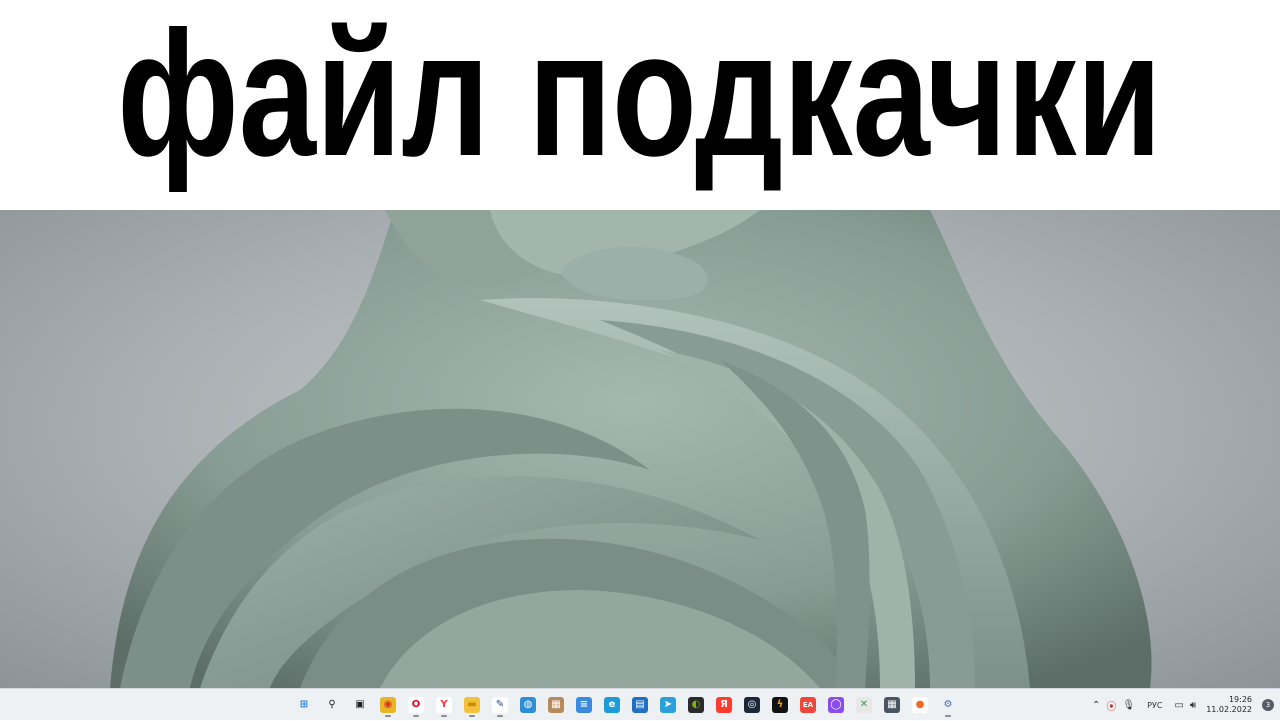 The height and width of the screenshot is (721, 1280). I want to click on edge-icon: e, so click(612, 705).